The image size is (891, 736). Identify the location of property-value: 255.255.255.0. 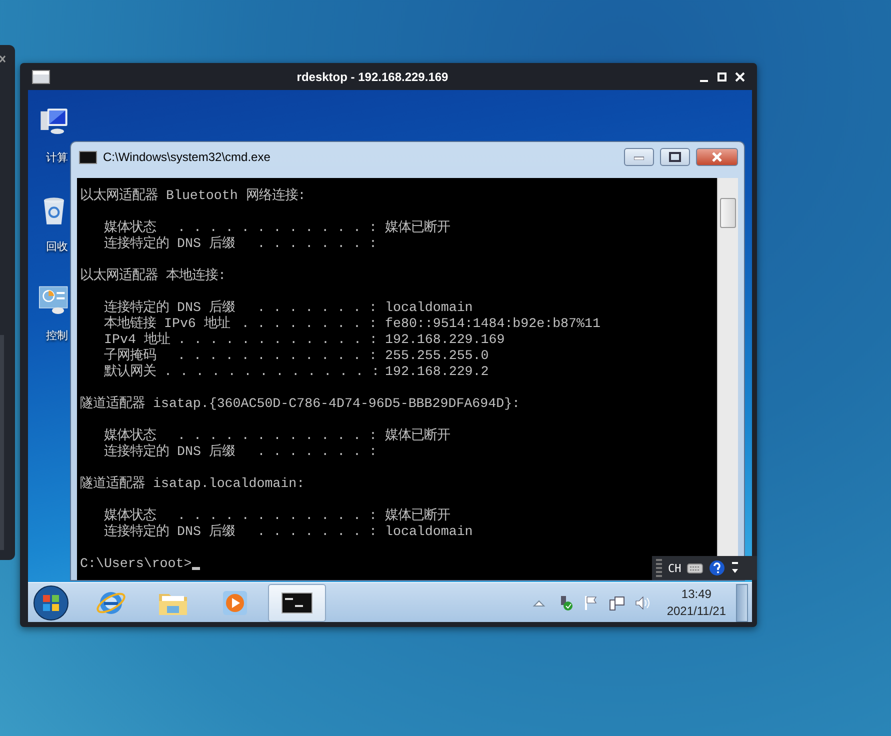
(437, 356).